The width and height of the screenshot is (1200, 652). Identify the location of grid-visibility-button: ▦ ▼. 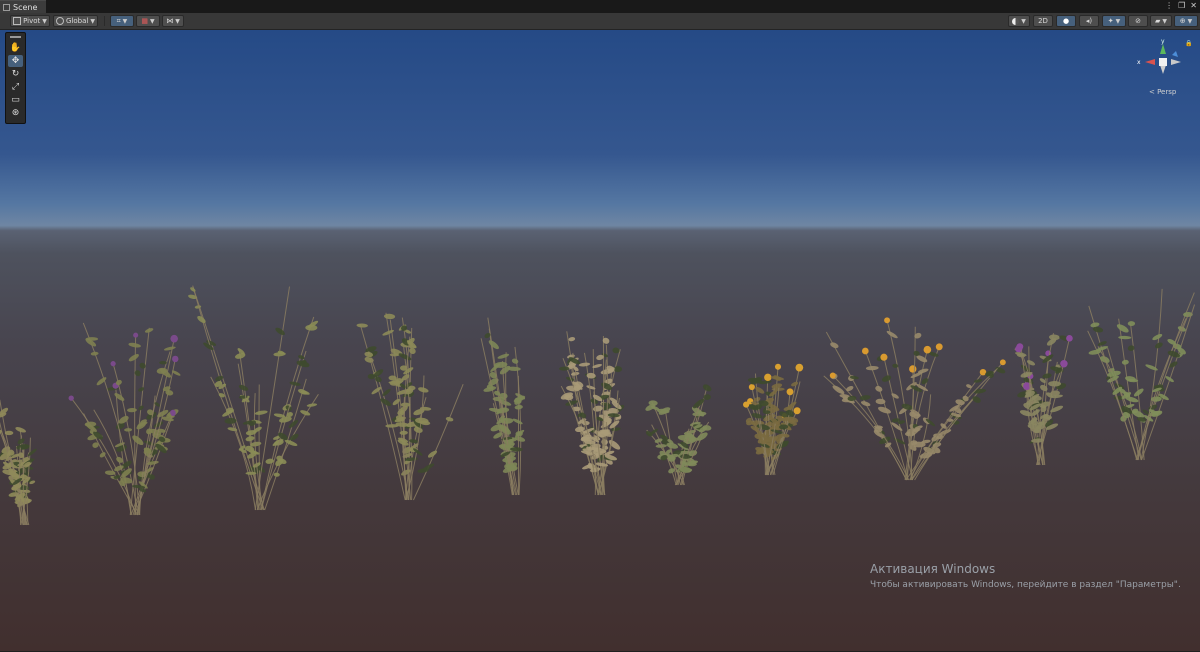
(148, 21).